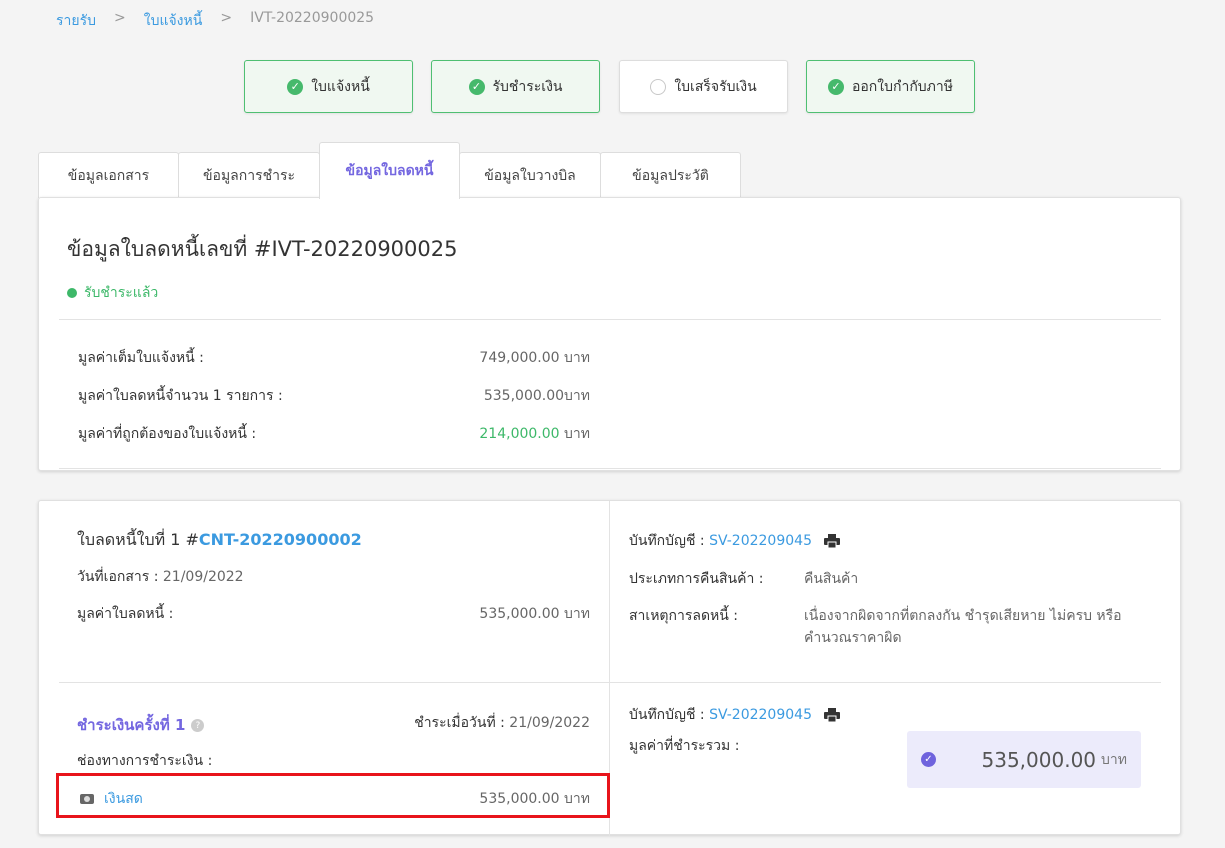 Image resolution: width=1225 pixels, height=848 pixels. Describe the element at coordinates (87, 799) in the screenshot. I see `cash-icon` at that location.